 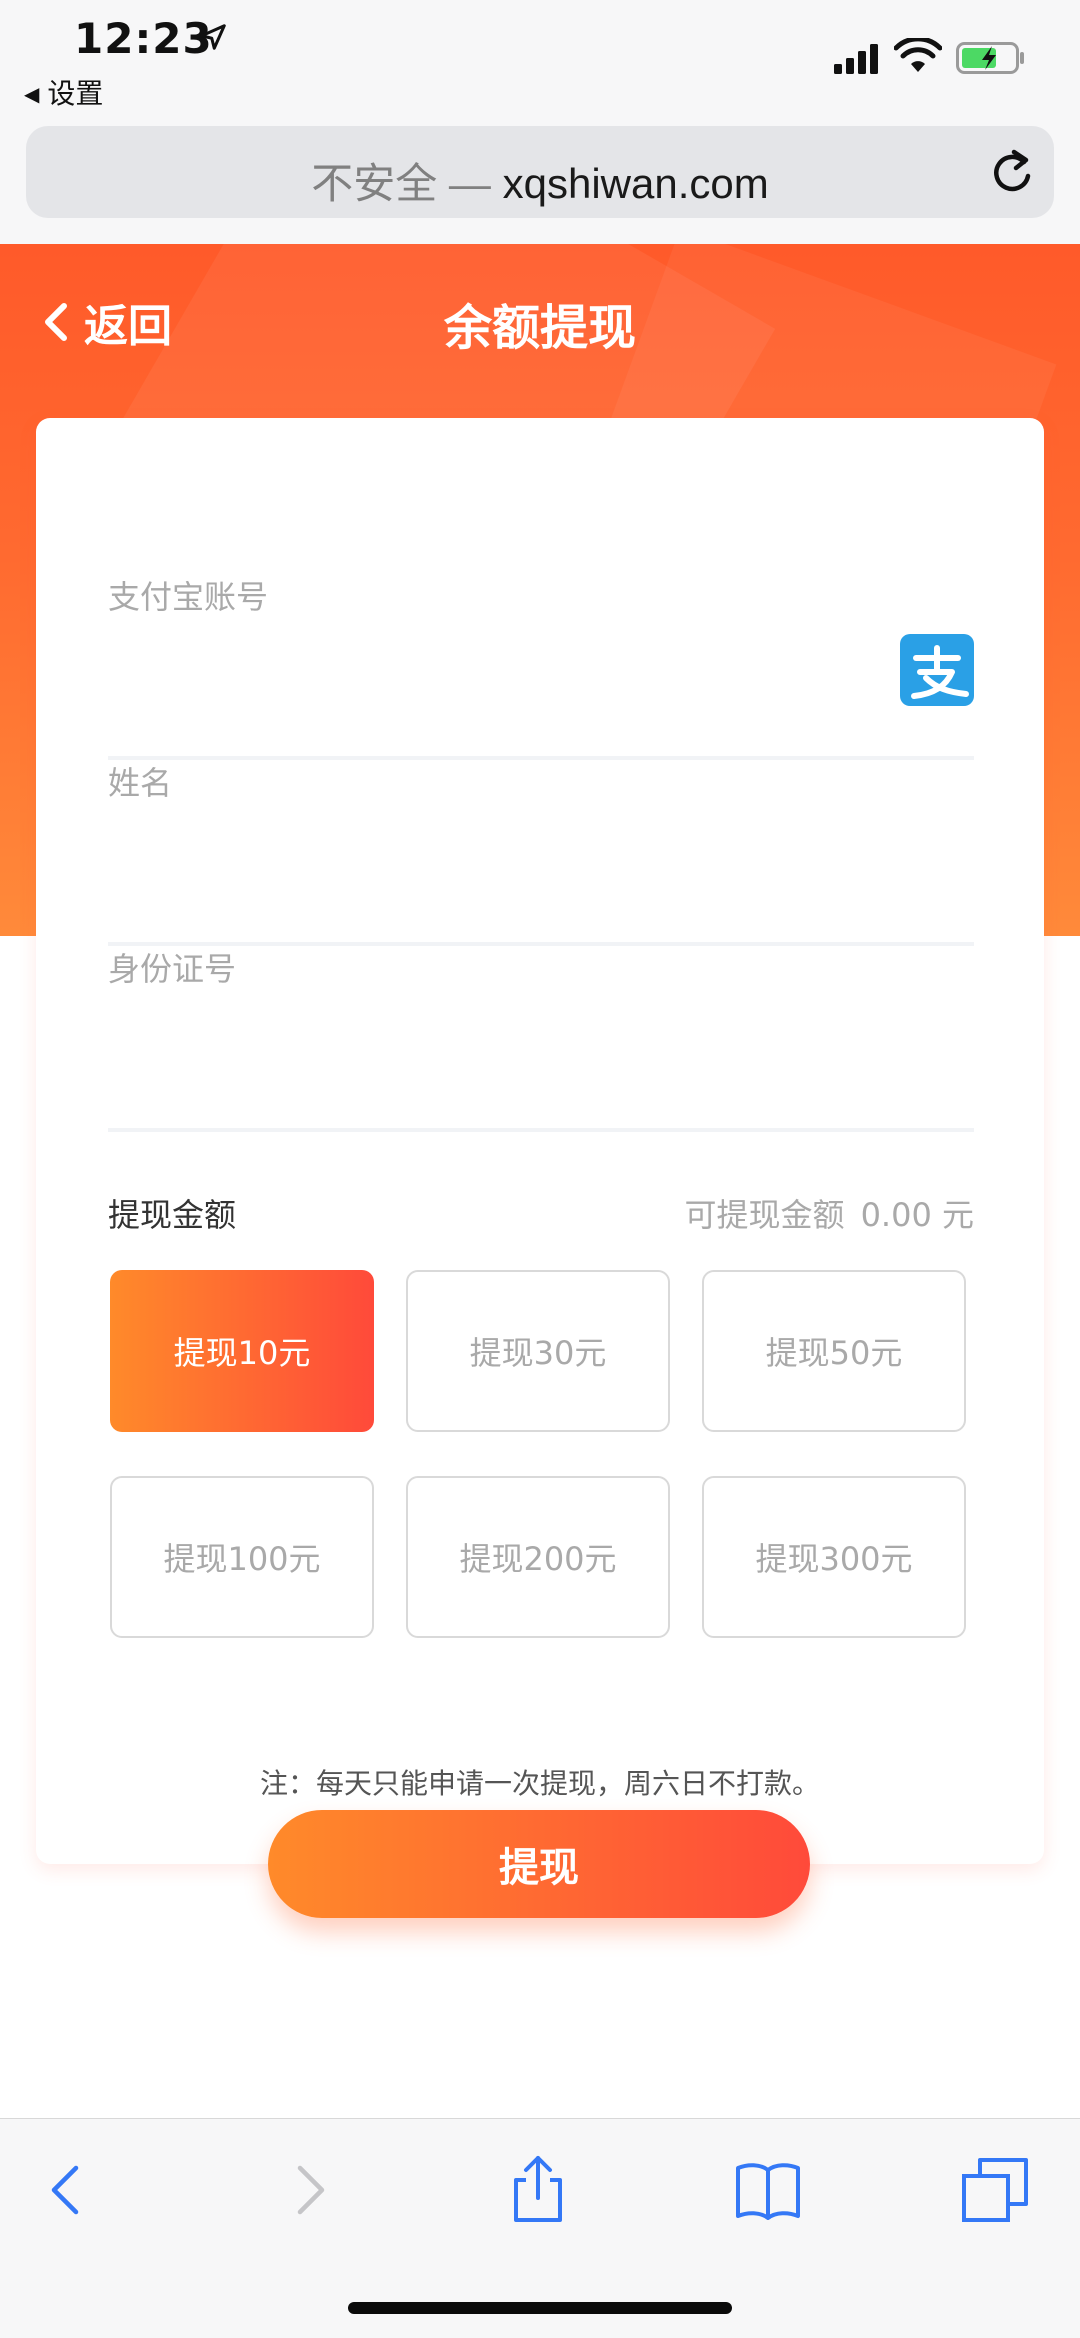 What do you see at coordinates (540, 2308) in the screenshot?
I see `home-indicator` at bounding box center [540, 2308].